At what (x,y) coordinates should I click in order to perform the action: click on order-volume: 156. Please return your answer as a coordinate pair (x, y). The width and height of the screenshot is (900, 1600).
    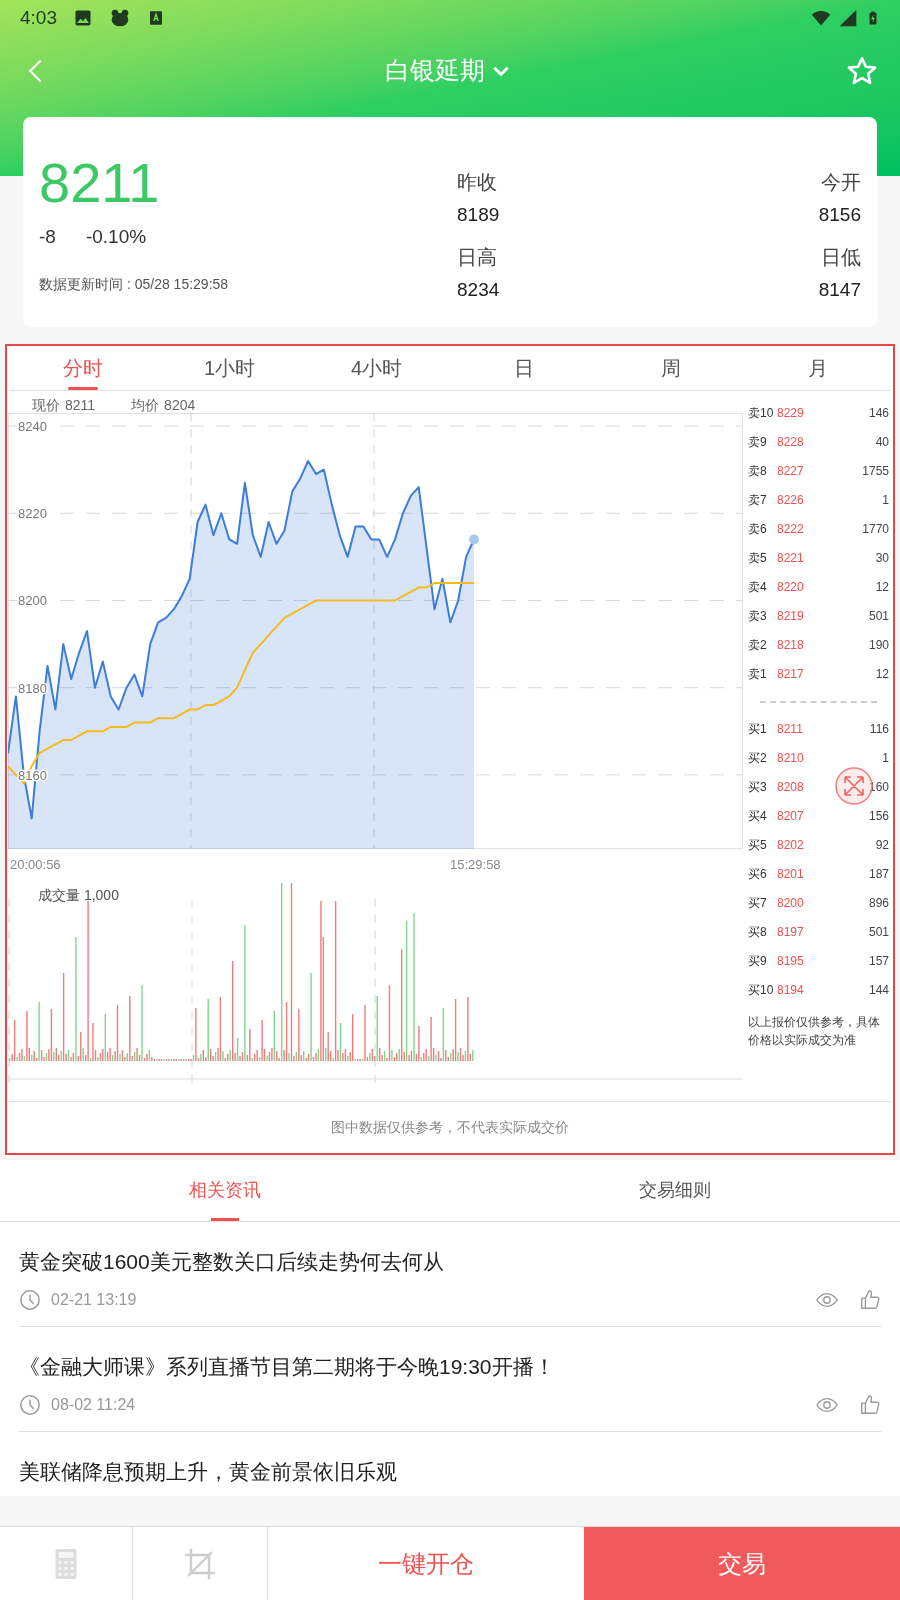
    Looking at the image, I should click on (878, 817).